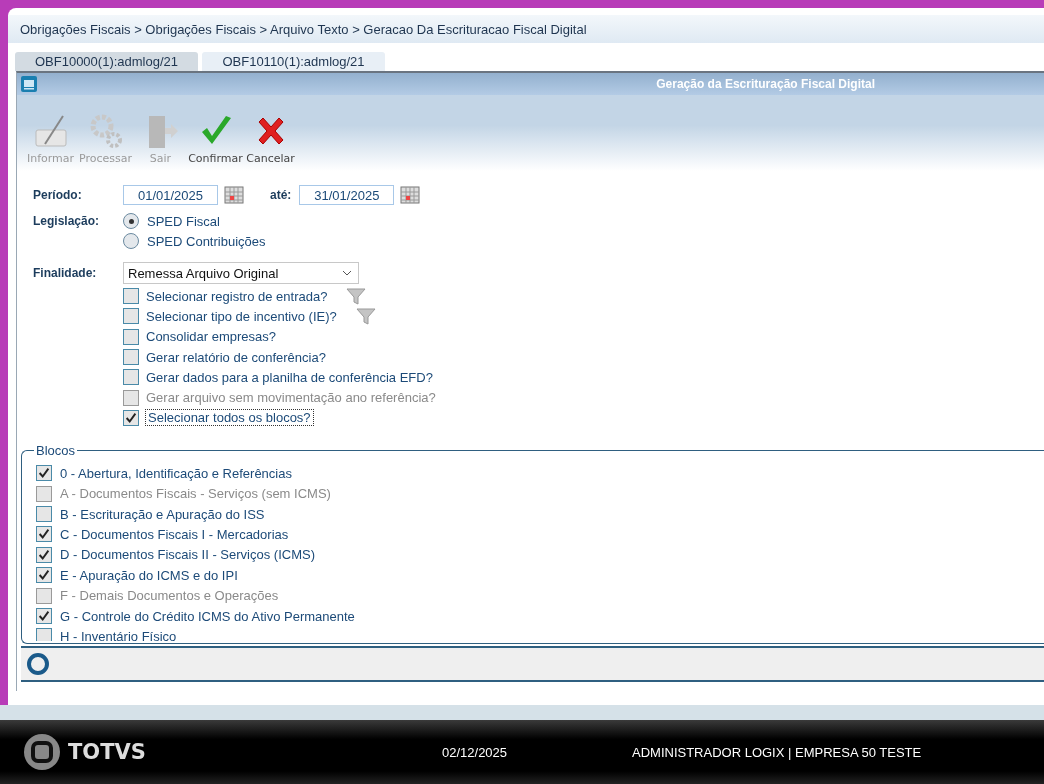 The height and width of the screenshot is (784, 1044). What do you see at coordinates (236, 357) in the screenshot?
I see `checkbox-label: Gerar relatório de conferência?` at bounding box center [236, 357].